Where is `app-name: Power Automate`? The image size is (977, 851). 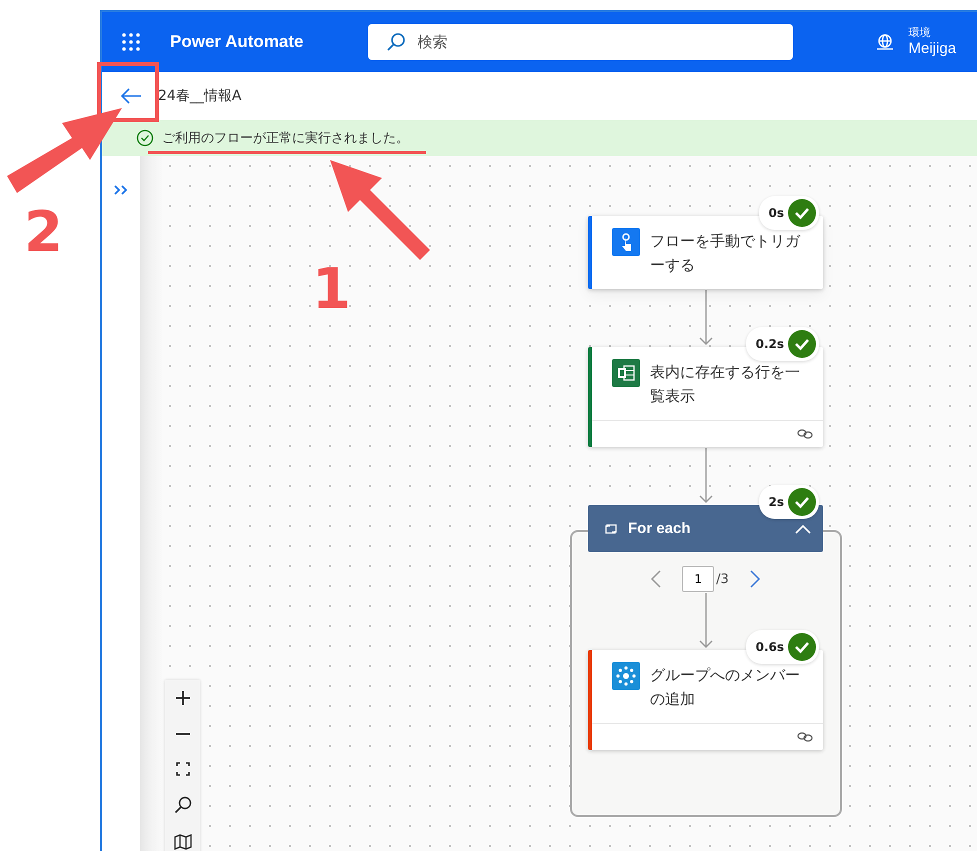
app-name: Power Automate is located at coordinates (237, 42).